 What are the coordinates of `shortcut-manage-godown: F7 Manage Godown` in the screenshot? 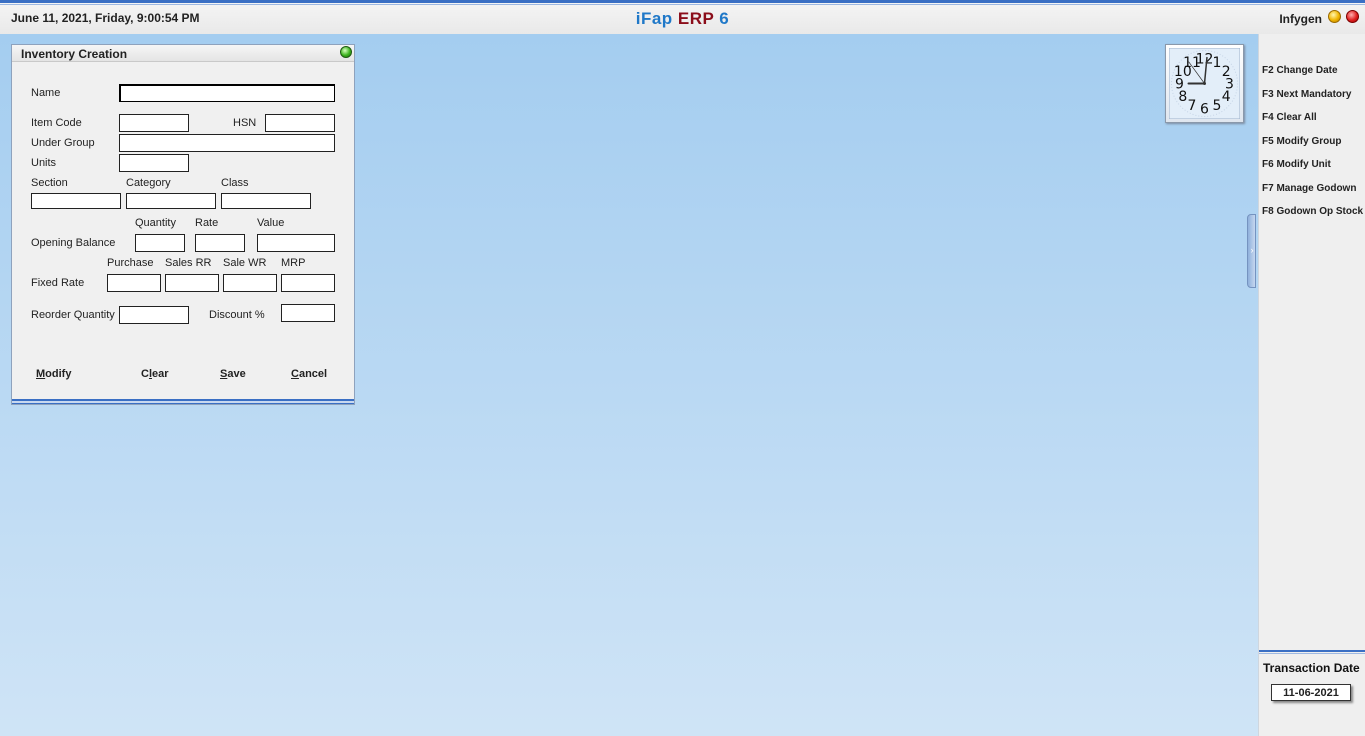 It's located at (1312, 195).